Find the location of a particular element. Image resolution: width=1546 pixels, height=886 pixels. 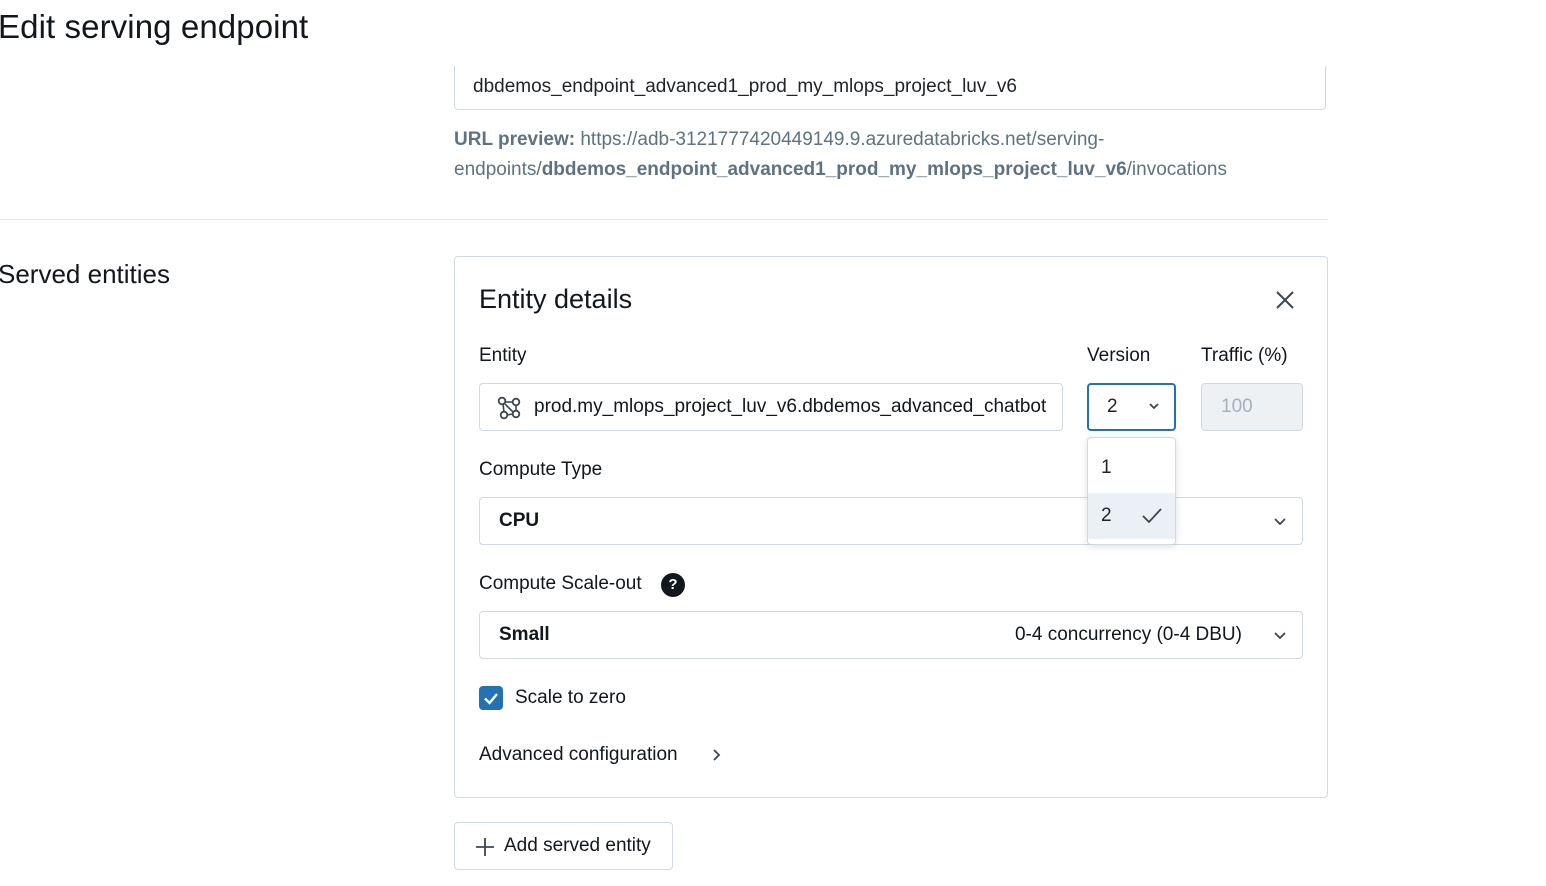

close-button is located at coordinates (1285, 300).